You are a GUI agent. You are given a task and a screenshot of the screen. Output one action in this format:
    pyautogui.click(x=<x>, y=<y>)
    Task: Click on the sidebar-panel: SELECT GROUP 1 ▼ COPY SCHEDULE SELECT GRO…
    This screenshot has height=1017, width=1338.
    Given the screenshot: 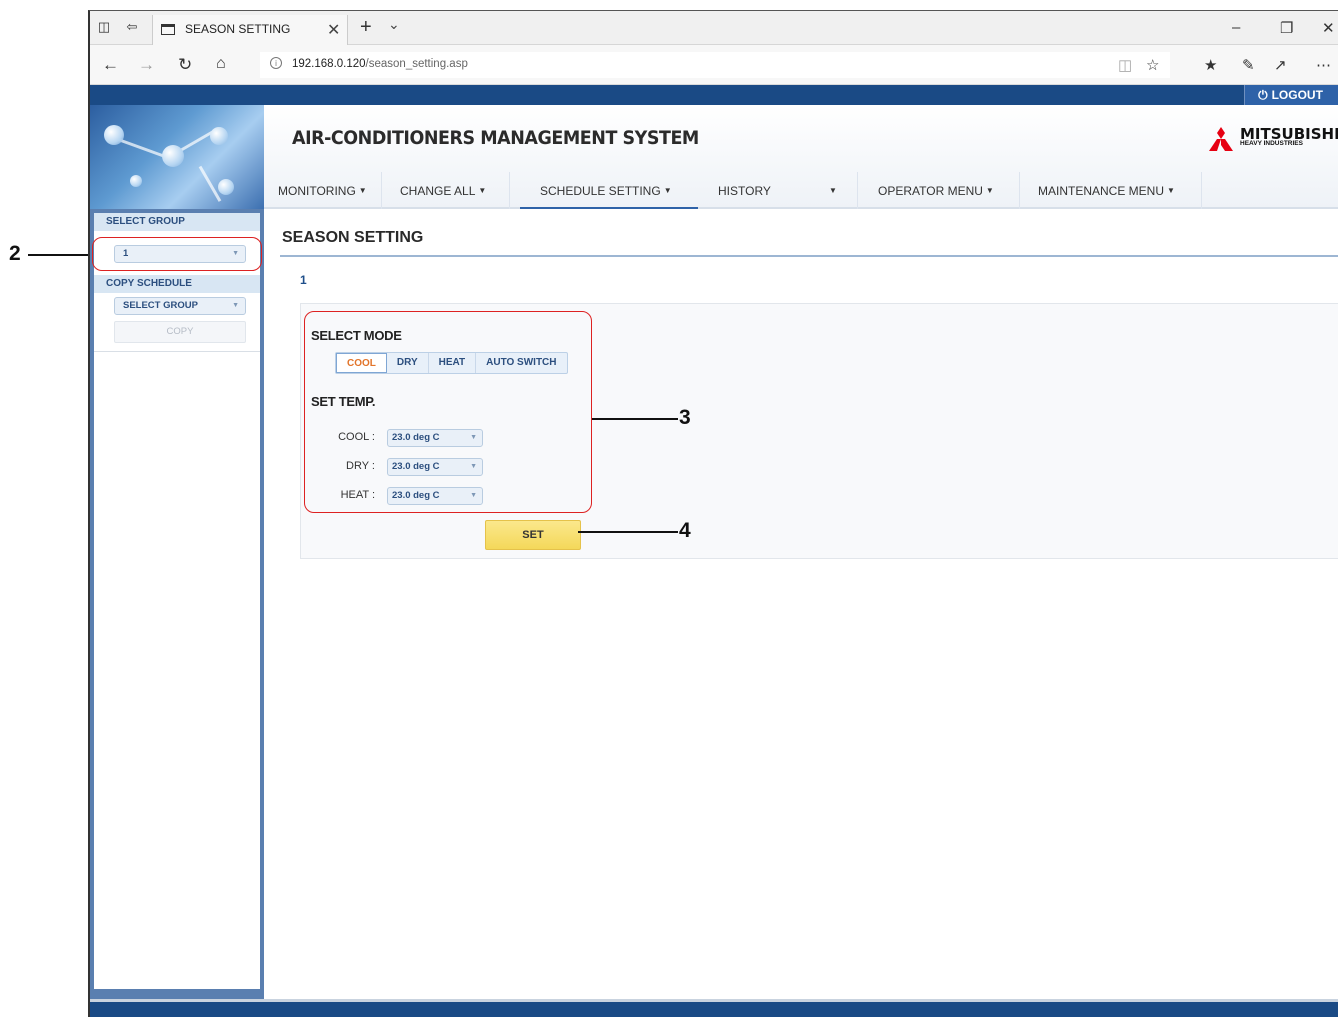 What is the action you would take?
    pyautogui.click(x=177, y=601)
    